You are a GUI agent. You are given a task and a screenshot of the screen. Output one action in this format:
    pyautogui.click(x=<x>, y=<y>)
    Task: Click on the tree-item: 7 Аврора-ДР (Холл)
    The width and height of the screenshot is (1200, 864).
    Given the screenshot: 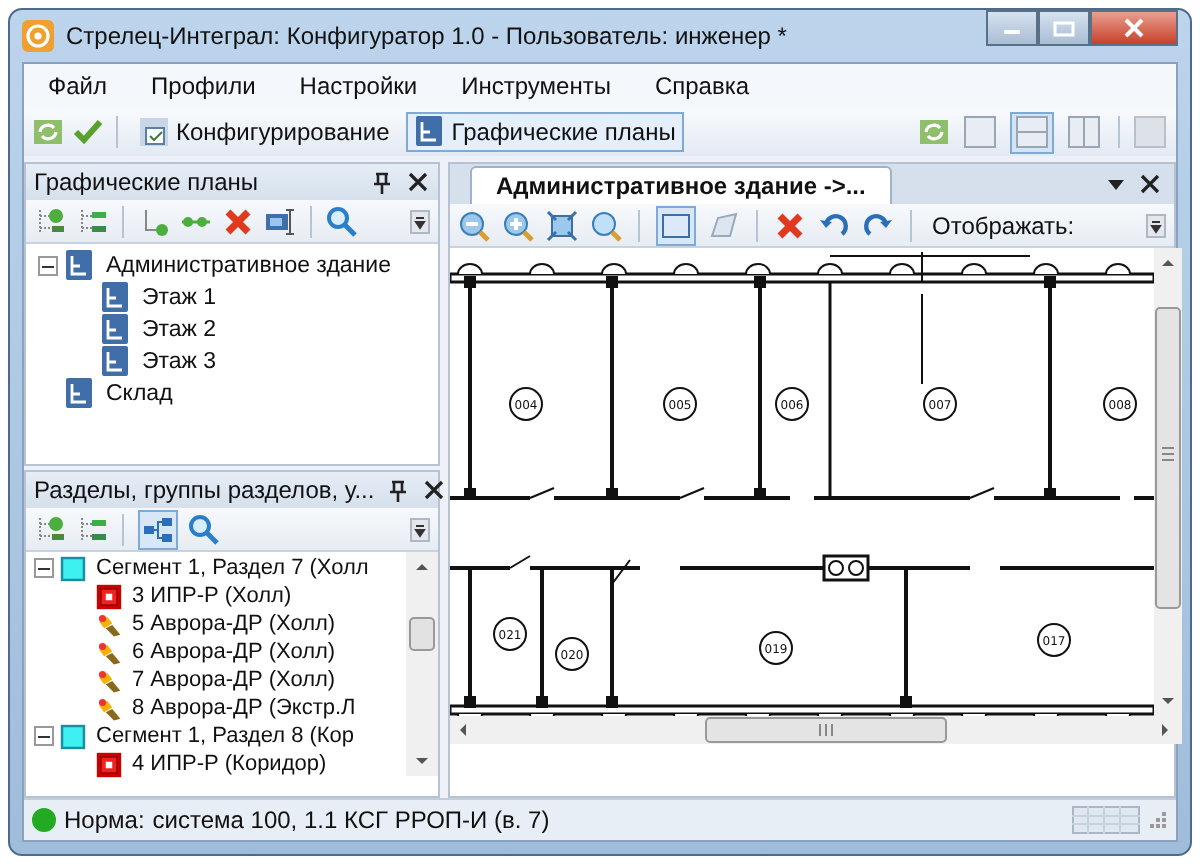 What is the action you would take?
    pyautogui.click(x=234, y=680)
    